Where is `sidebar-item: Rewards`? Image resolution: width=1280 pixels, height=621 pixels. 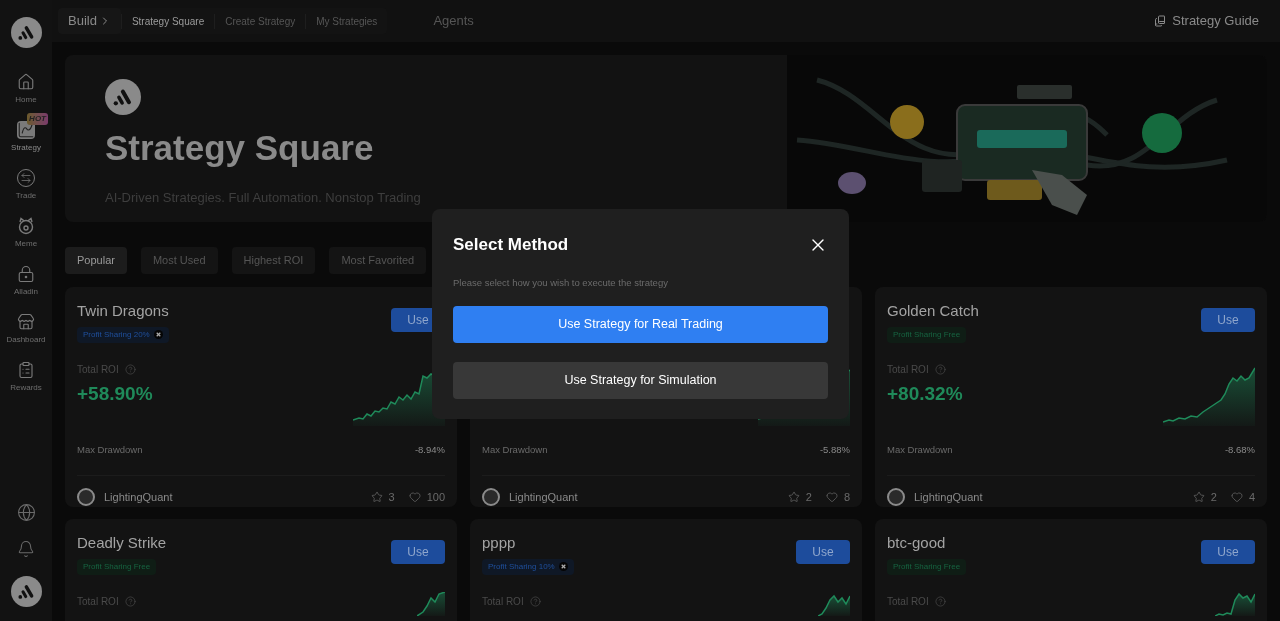 sidebar-item: Rewards is located at coordinates (26, 377).